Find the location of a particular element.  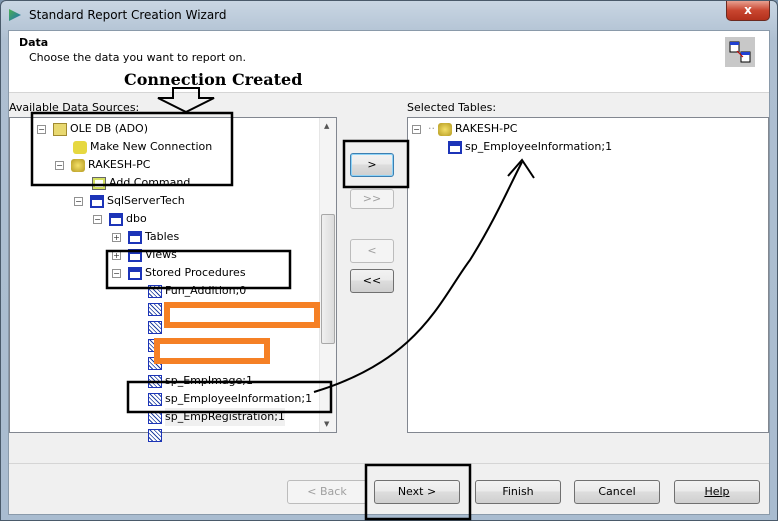

cancel-button: Cancel is located at coordinates (617, 492).